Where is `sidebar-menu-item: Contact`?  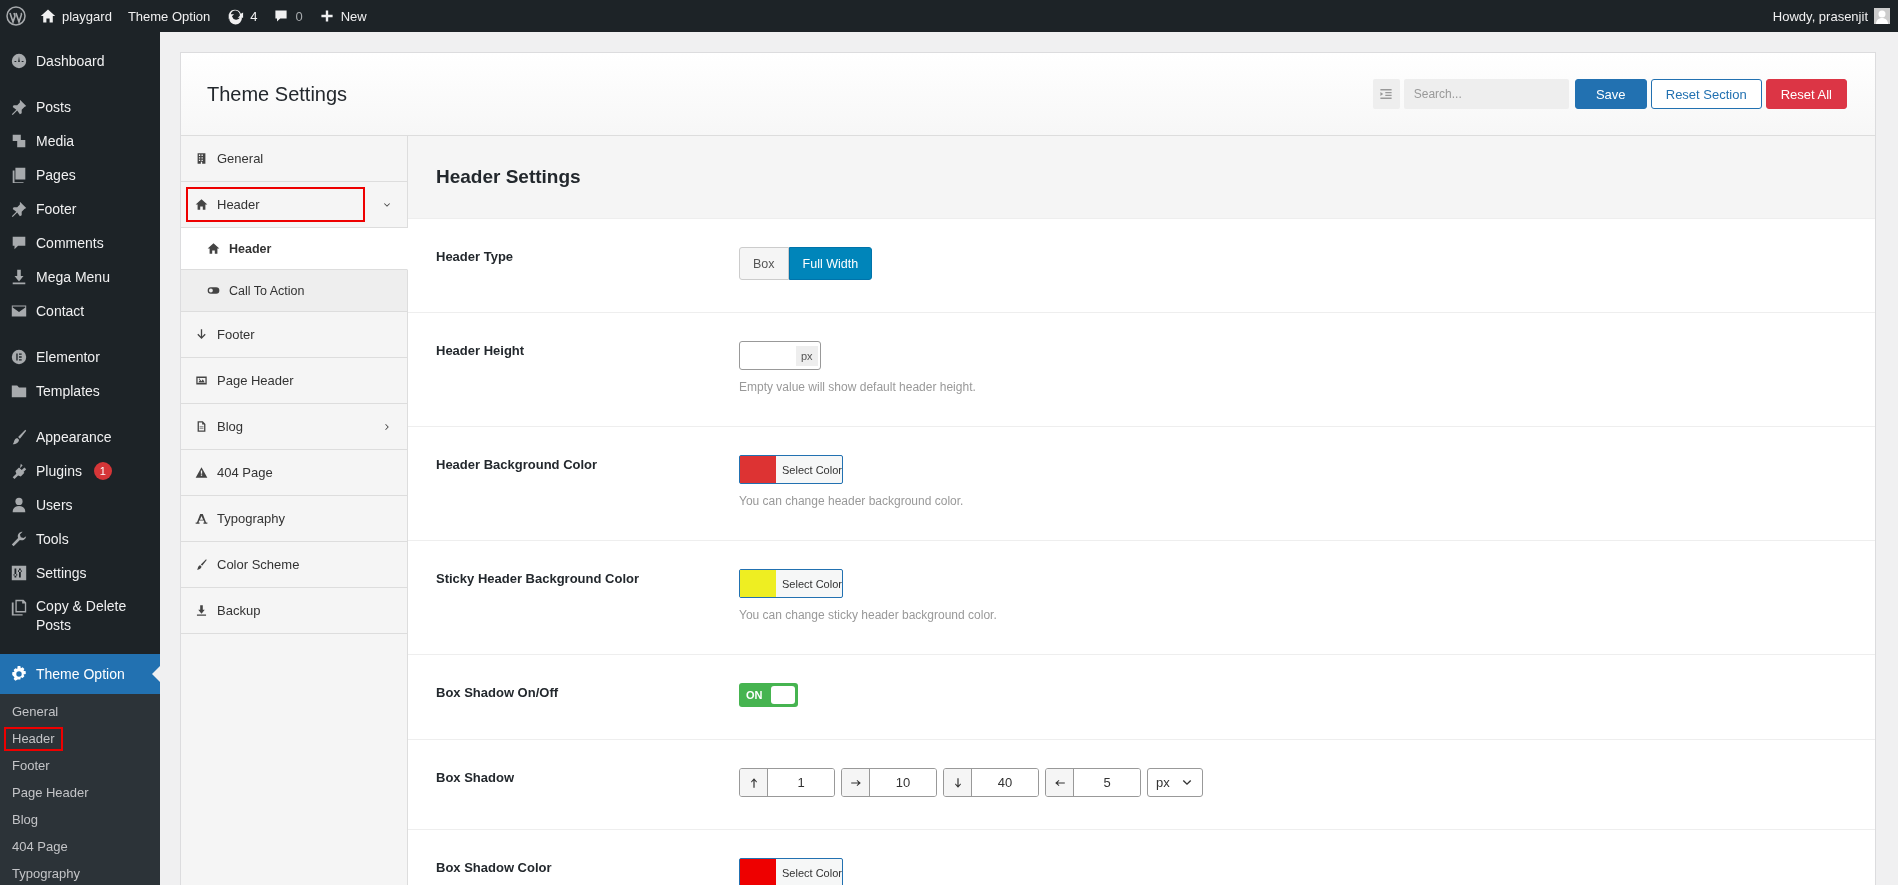 sidebar-menu-item: Contact is located at coordinates (80, 311).